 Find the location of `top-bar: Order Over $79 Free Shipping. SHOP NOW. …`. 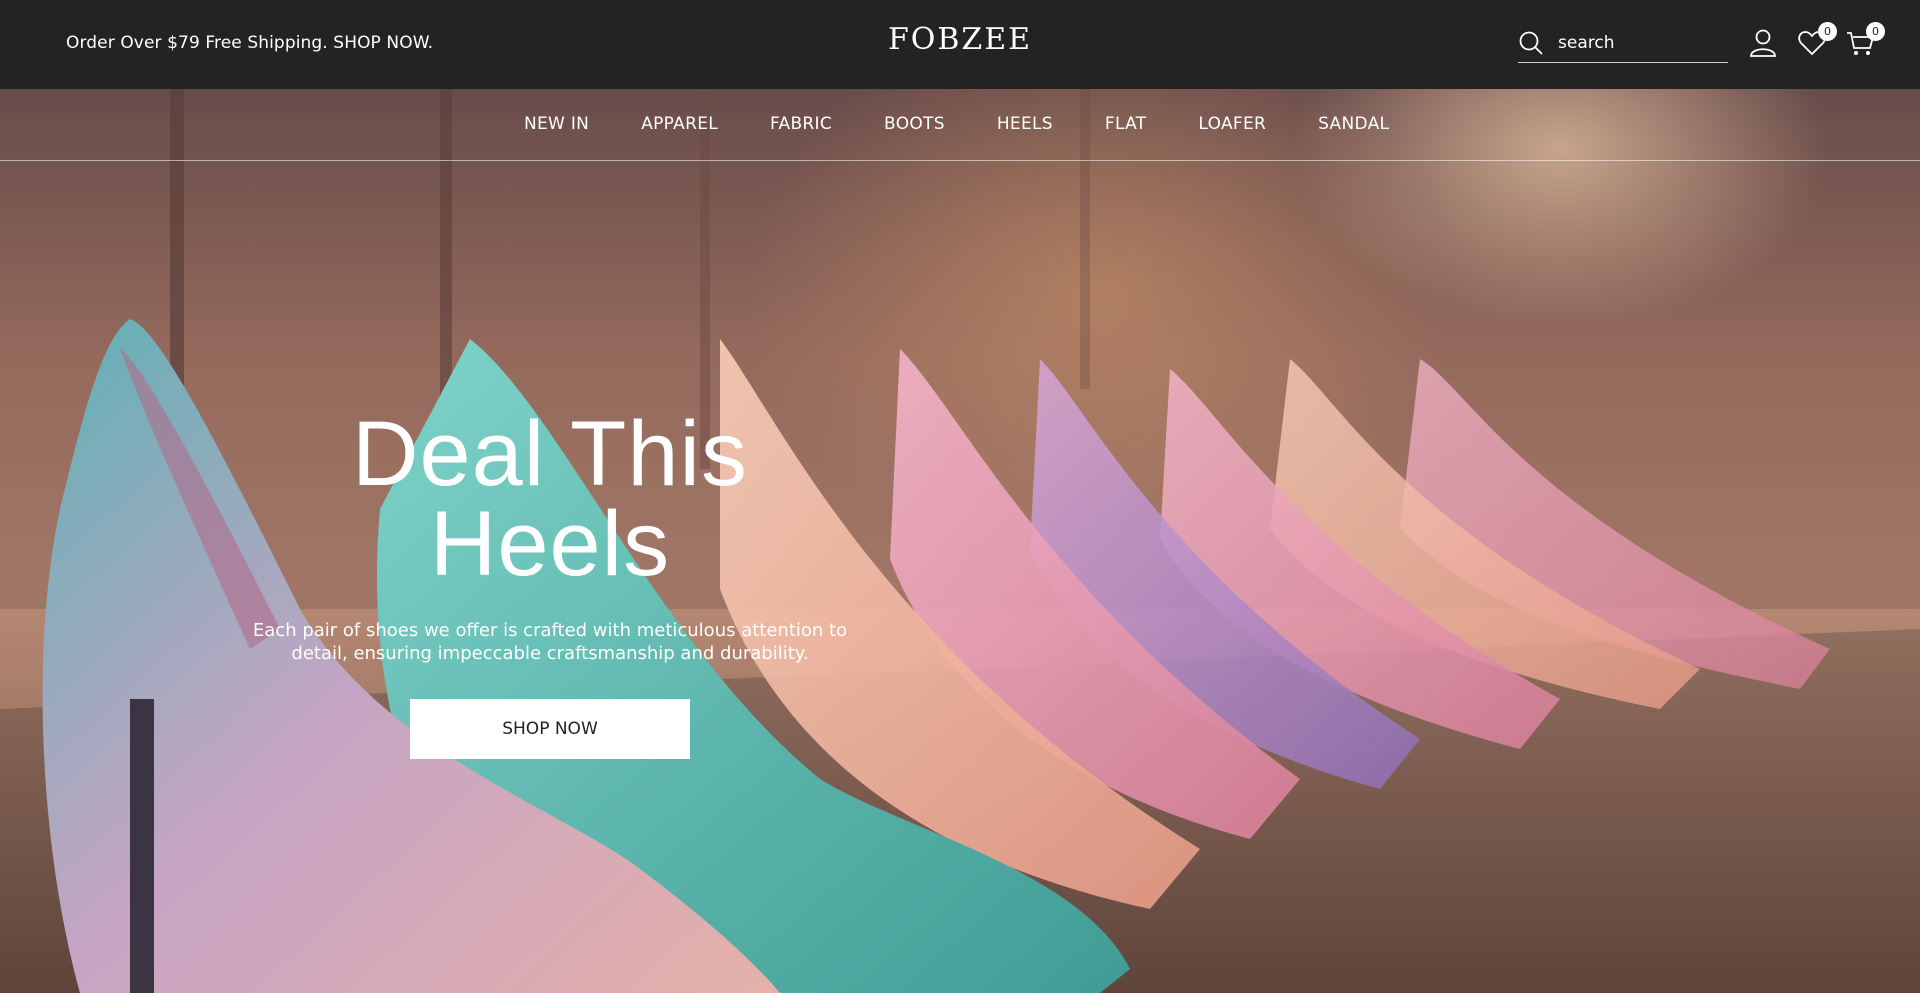

top-bar: Order Over $79 Free Shipping. SHOP NOW. … is located at coordinates (960, 44).